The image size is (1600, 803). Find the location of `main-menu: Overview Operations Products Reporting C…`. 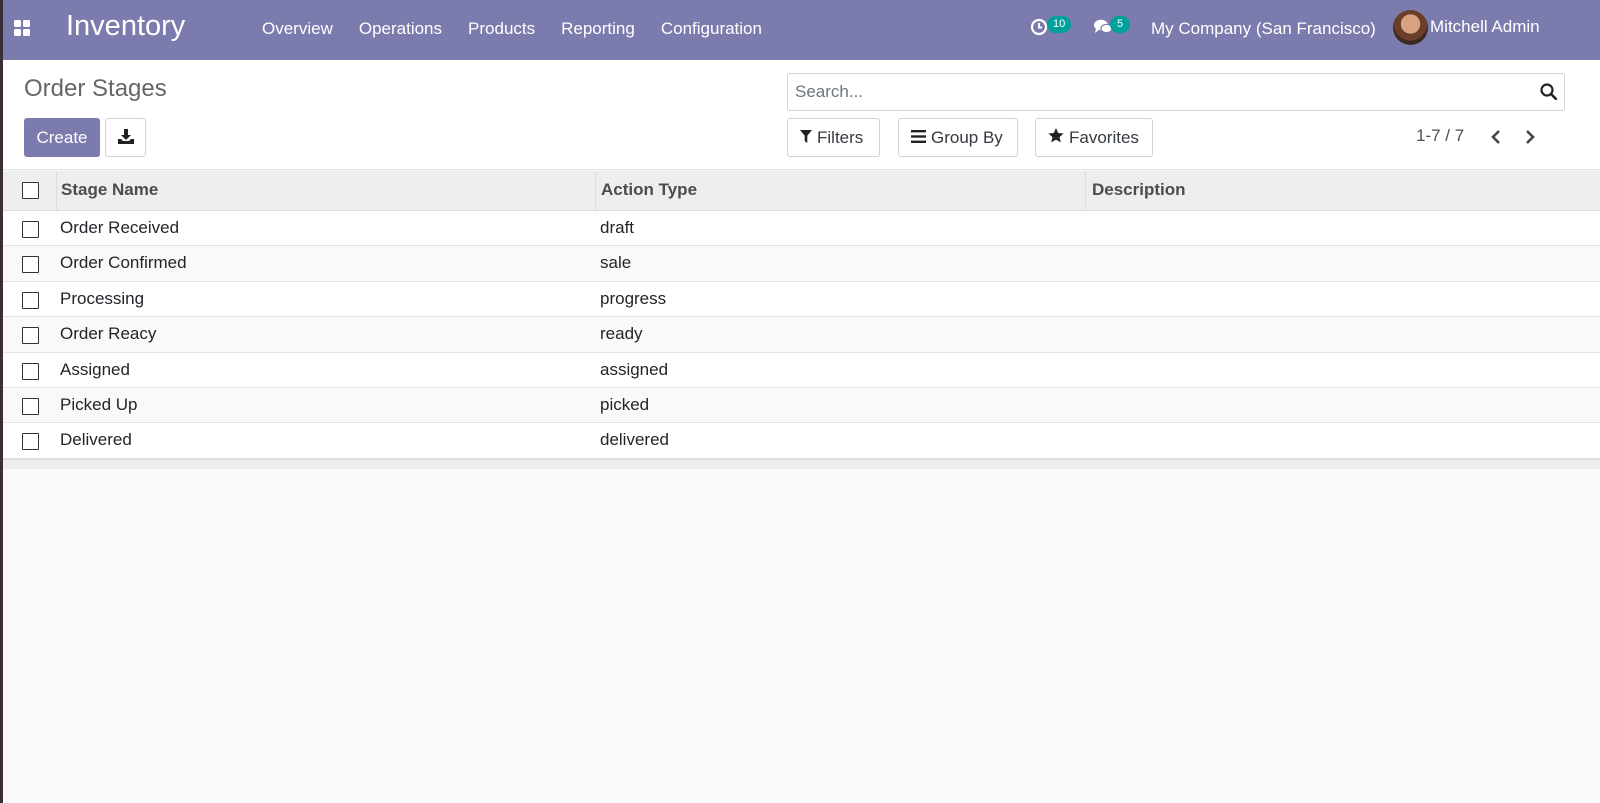

main-menu: Overview Operations Products Reporting C… is located at coordinates (512, 30).